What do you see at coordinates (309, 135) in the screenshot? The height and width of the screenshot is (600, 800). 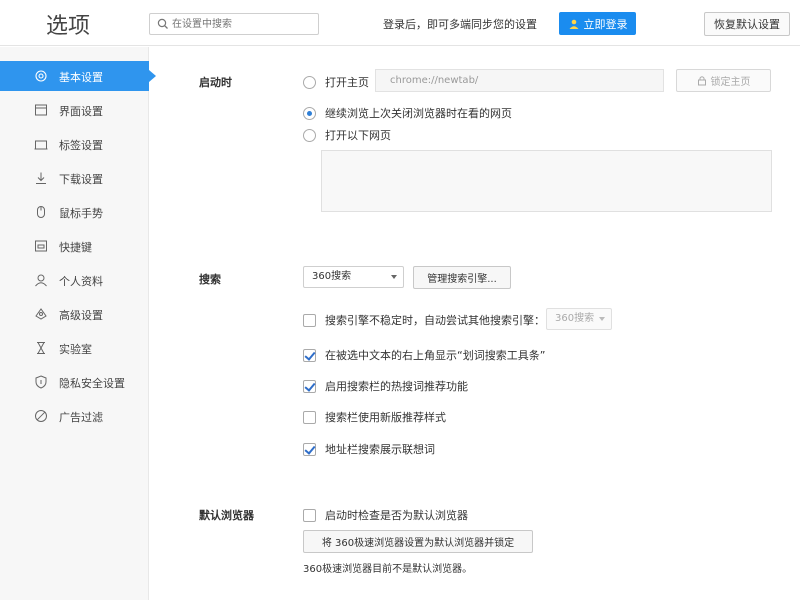 I see `radio-pages` at bounding box center [309, 135].